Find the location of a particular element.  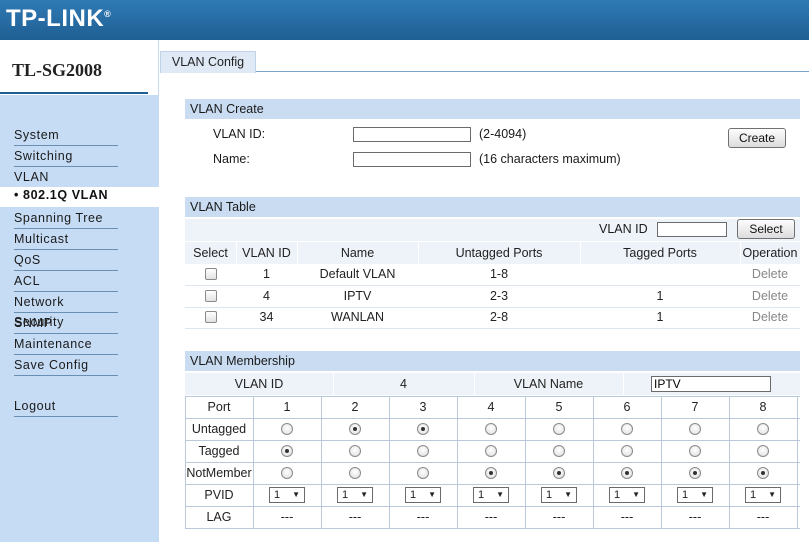

vlan-name-input is located at coordinates (412, 159).